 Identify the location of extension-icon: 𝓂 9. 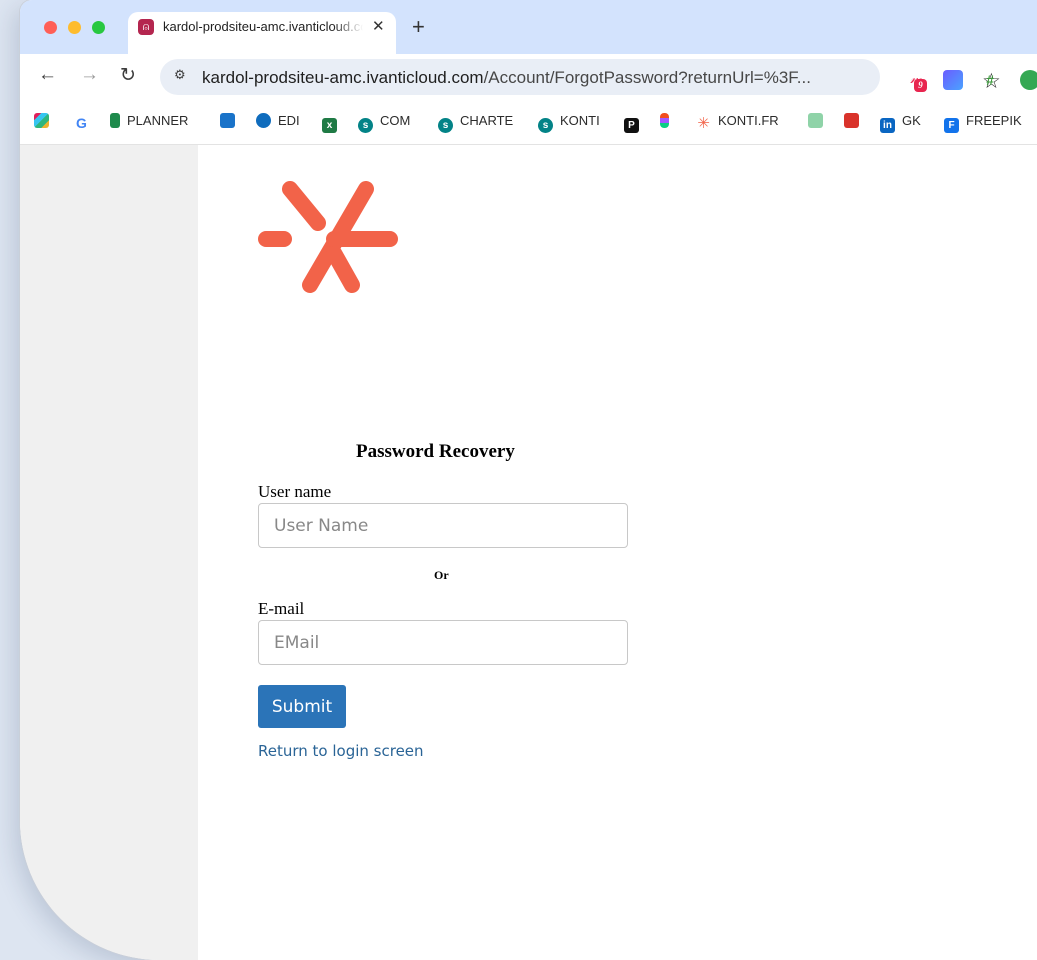
(916, 81).